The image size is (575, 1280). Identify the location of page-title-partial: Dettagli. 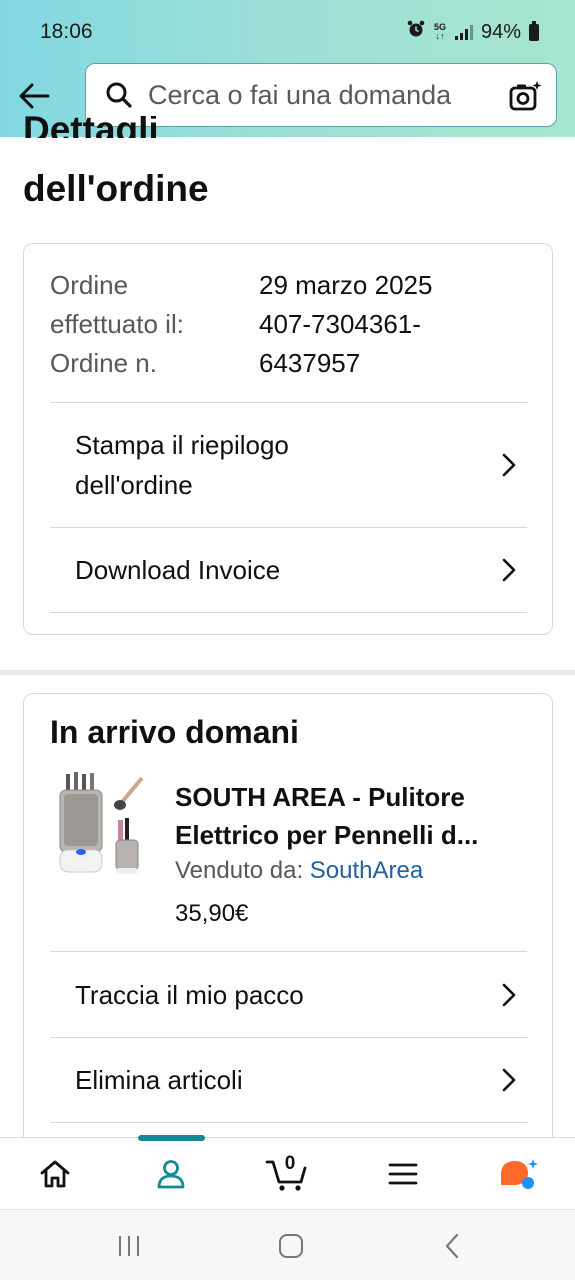
(91, 127).